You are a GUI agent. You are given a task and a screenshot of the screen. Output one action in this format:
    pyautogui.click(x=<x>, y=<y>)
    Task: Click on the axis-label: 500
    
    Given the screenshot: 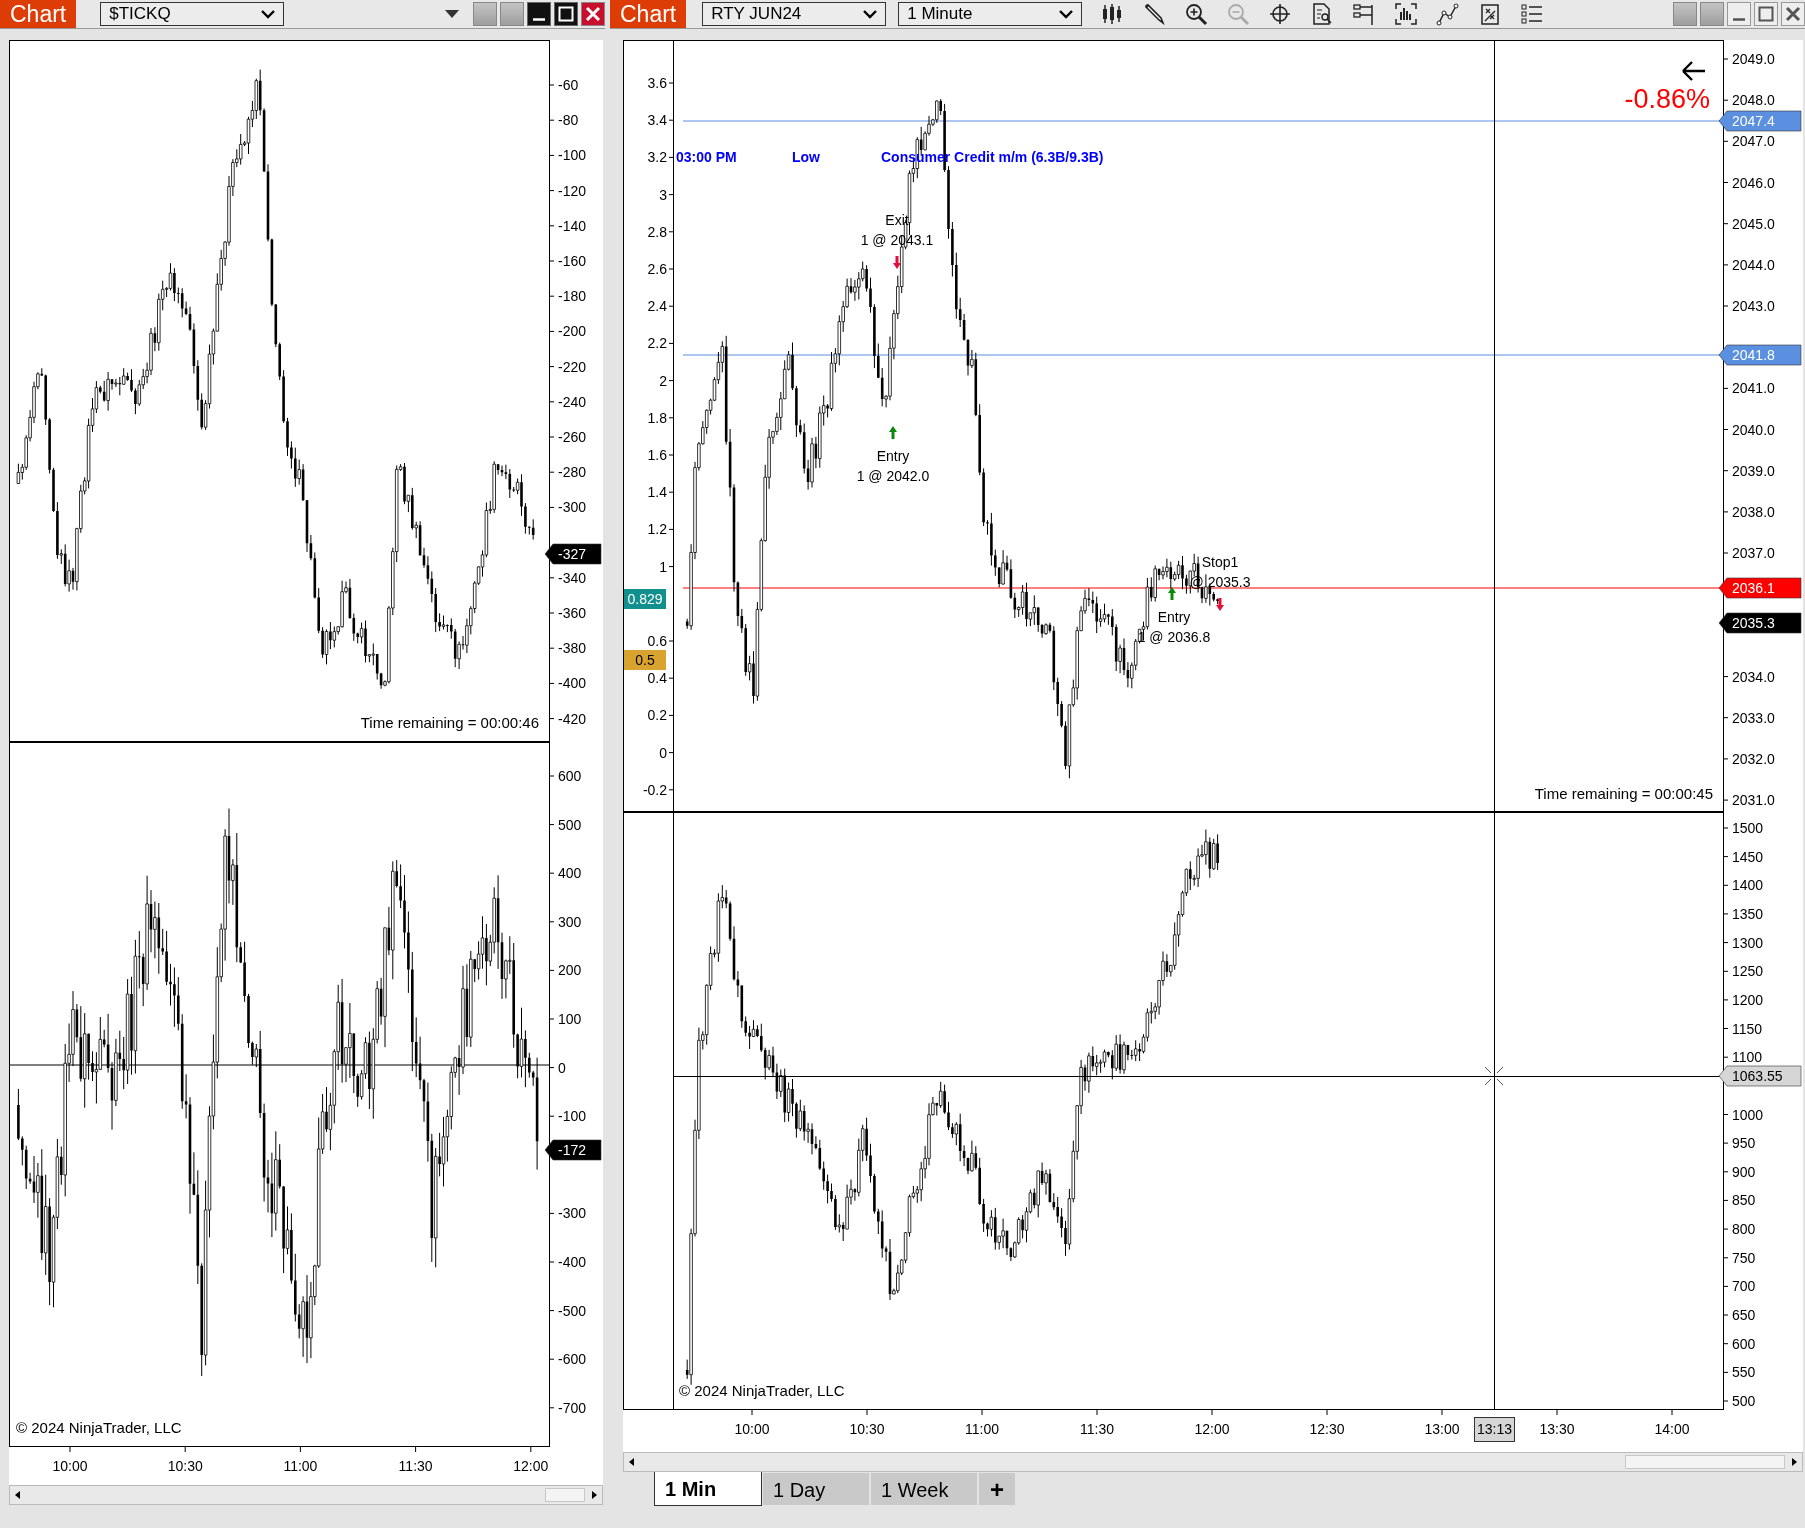 What is the action you would take?
    pyautogui.click(x=1744, y=1401)
    